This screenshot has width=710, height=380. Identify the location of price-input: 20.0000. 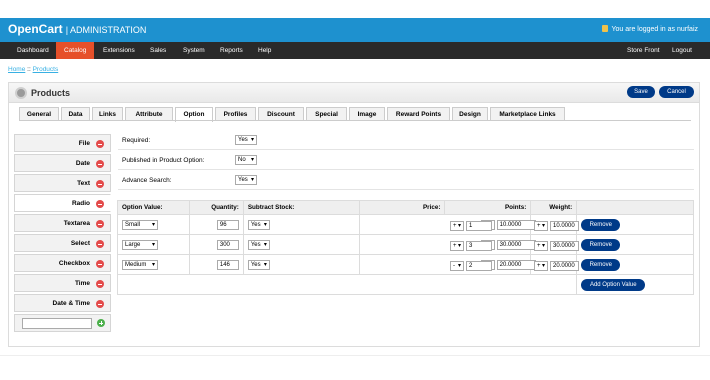
(516, 265).